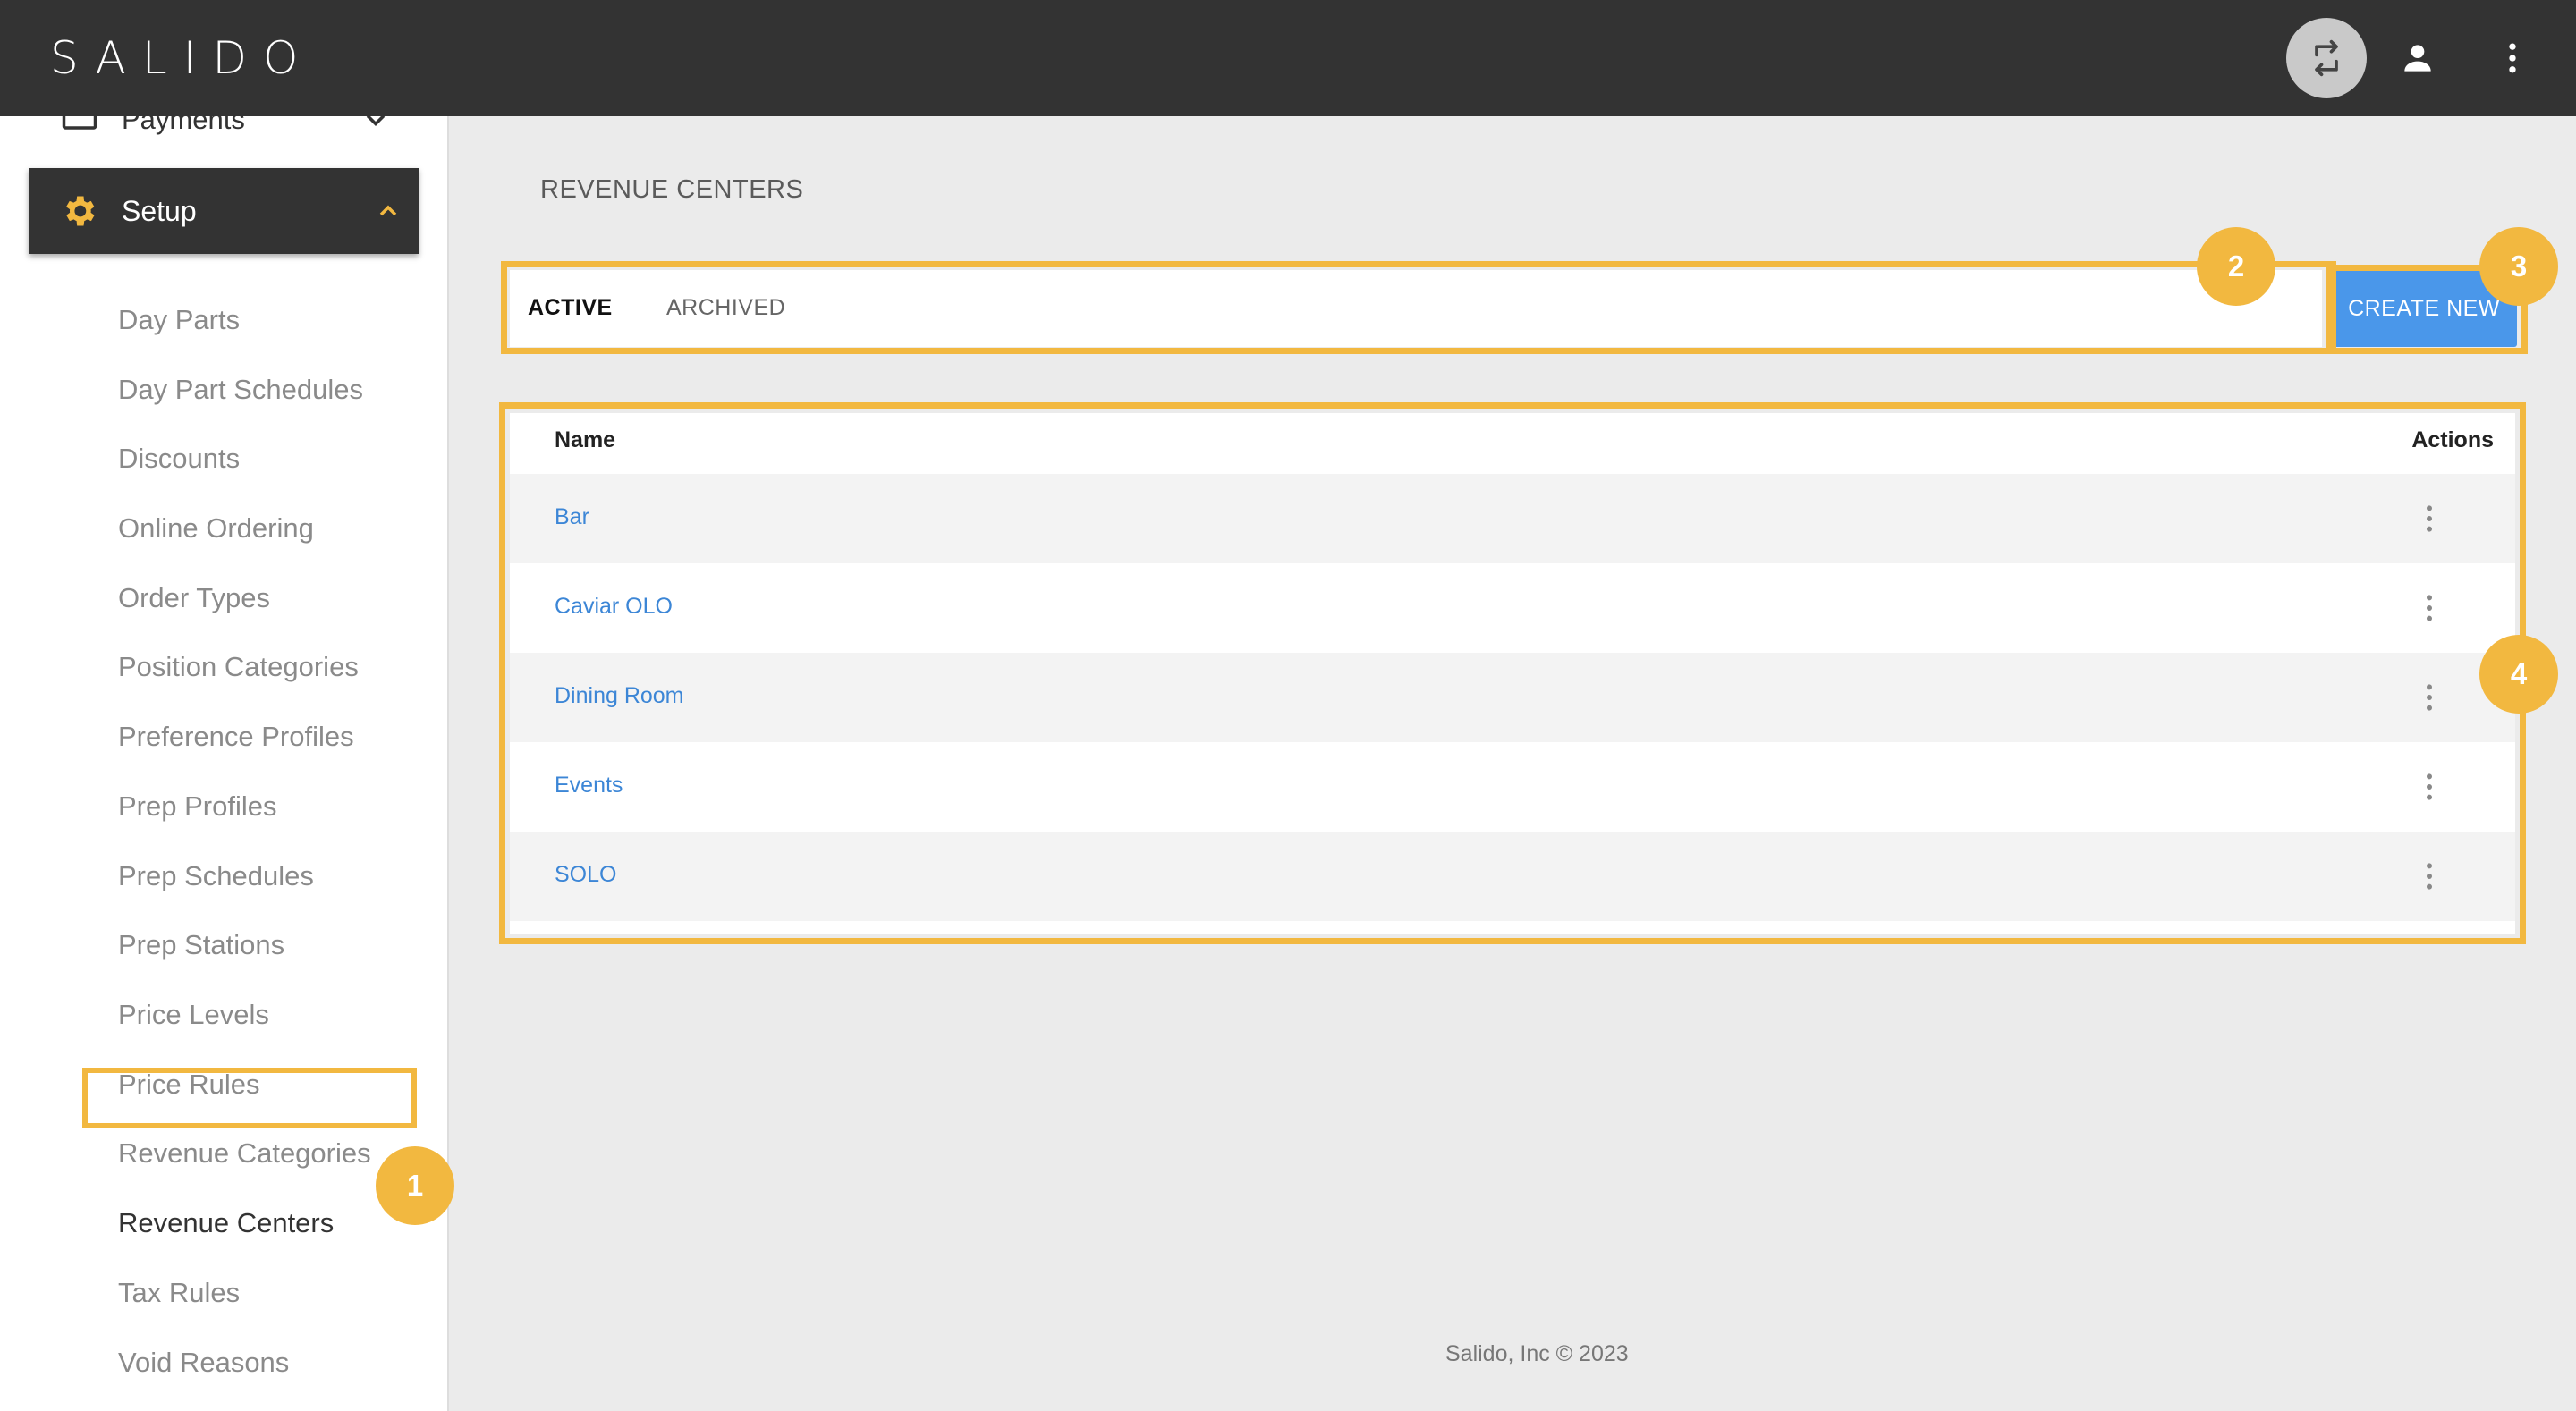  Describe the element at coordinates (2518, 266) in the screenshot. I see `annotation-badge-3: 3` at that location.